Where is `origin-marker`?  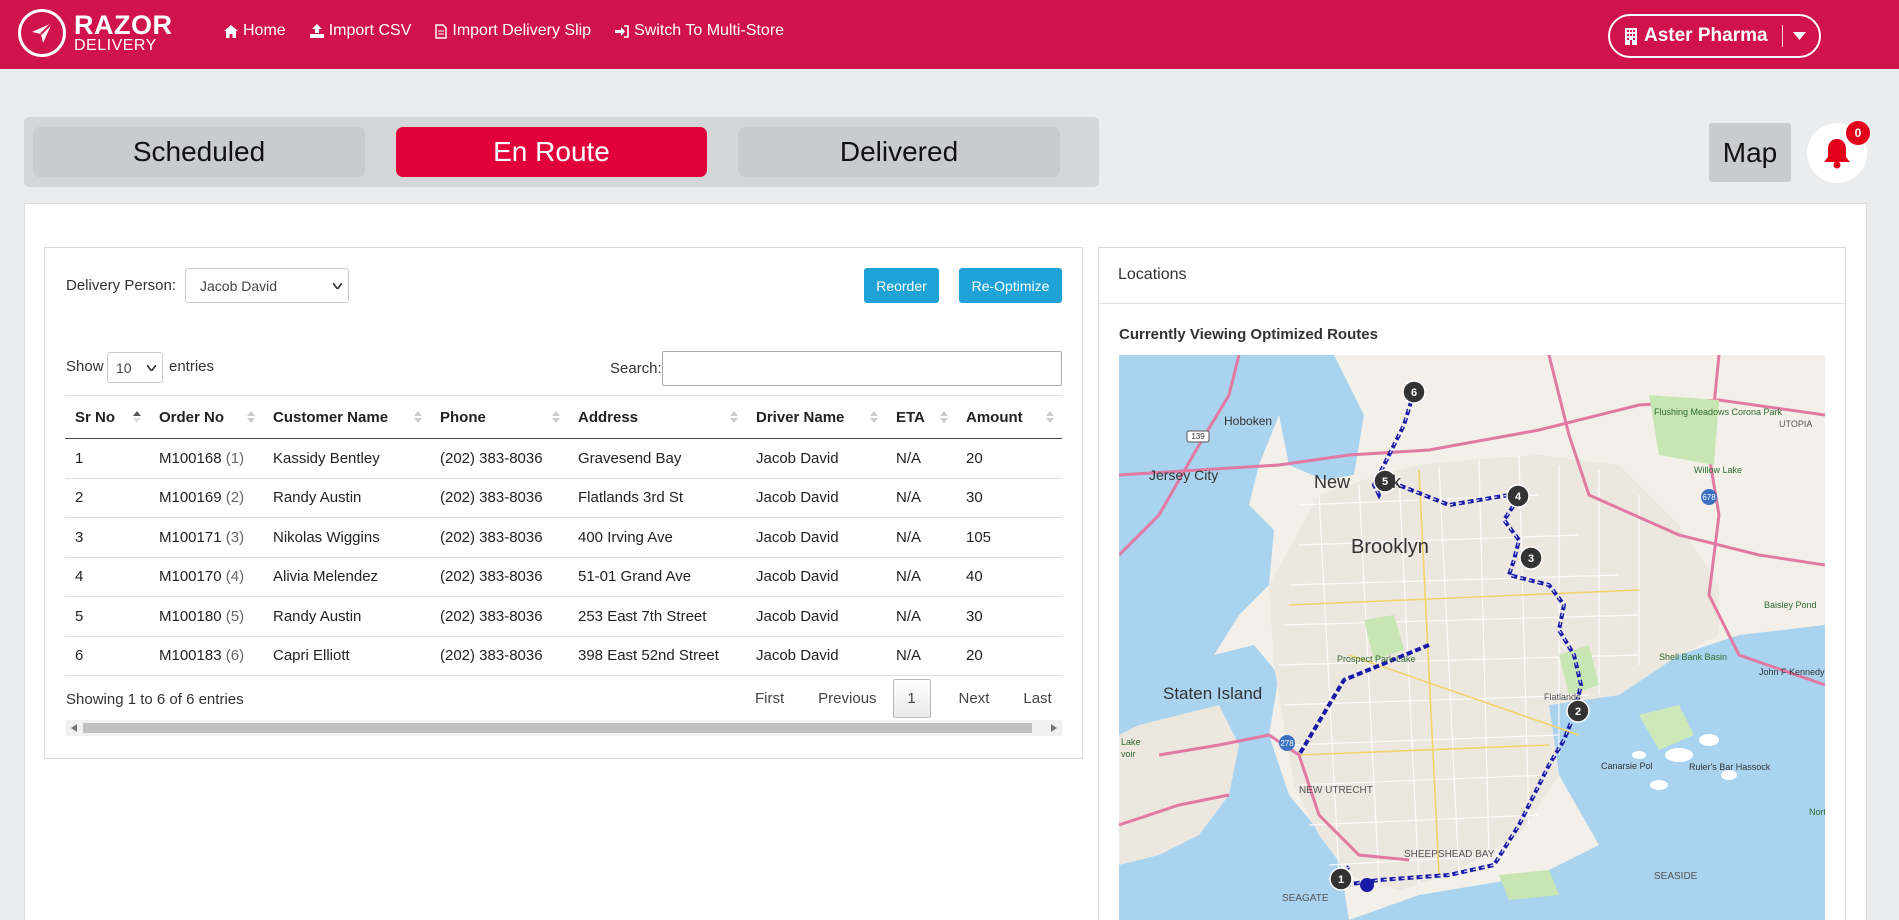 origin-marker is located at coordinates (1367, 885).